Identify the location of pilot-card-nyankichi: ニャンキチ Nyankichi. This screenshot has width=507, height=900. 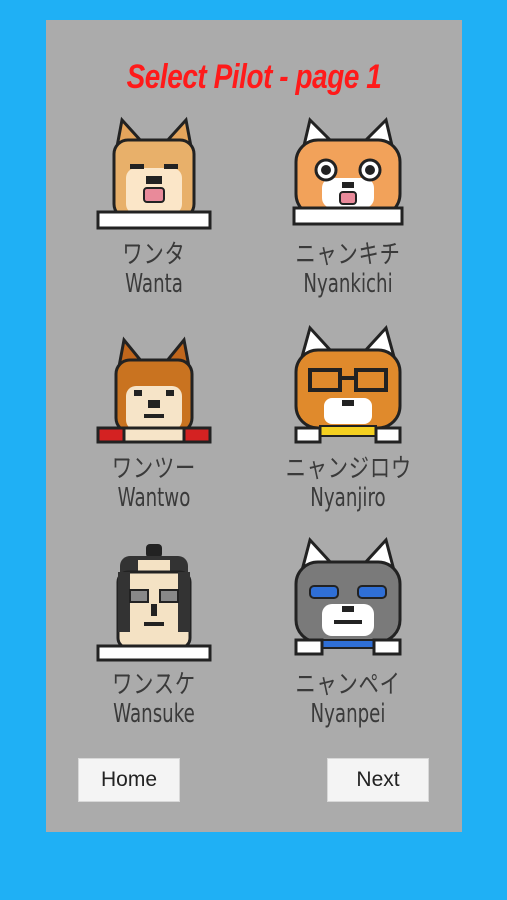
(348, 205).